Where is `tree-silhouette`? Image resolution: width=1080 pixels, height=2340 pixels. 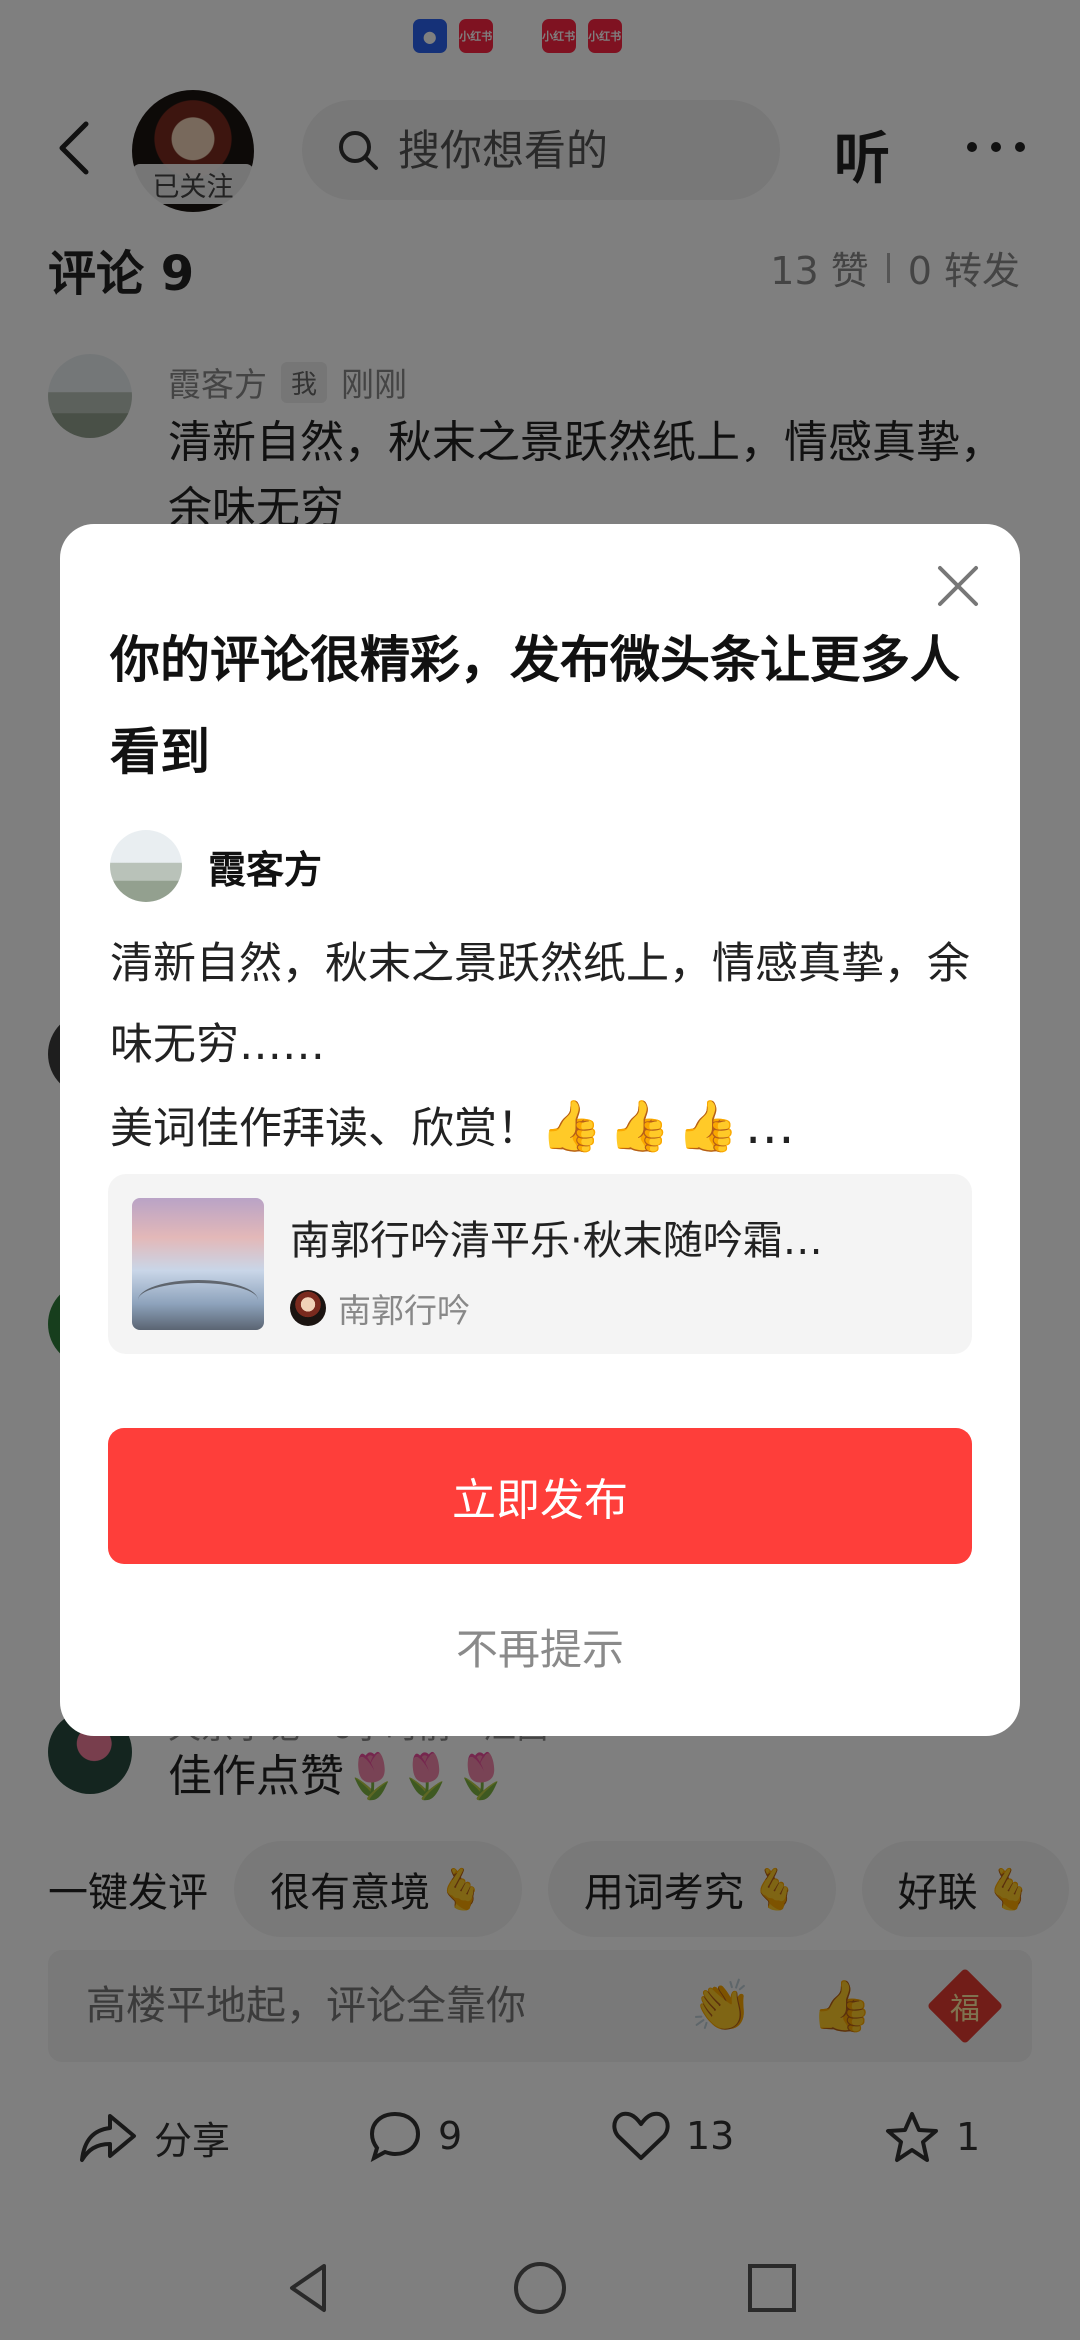
tree-silhouette is located at coordinates (198, 1300).